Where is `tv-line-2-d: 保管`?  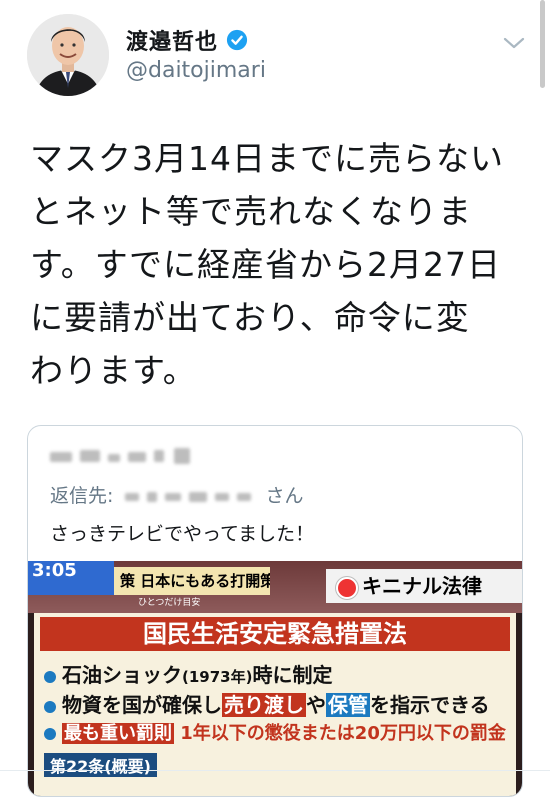
tv-line-2-d: 保管 is located at coordinates (348, 705).